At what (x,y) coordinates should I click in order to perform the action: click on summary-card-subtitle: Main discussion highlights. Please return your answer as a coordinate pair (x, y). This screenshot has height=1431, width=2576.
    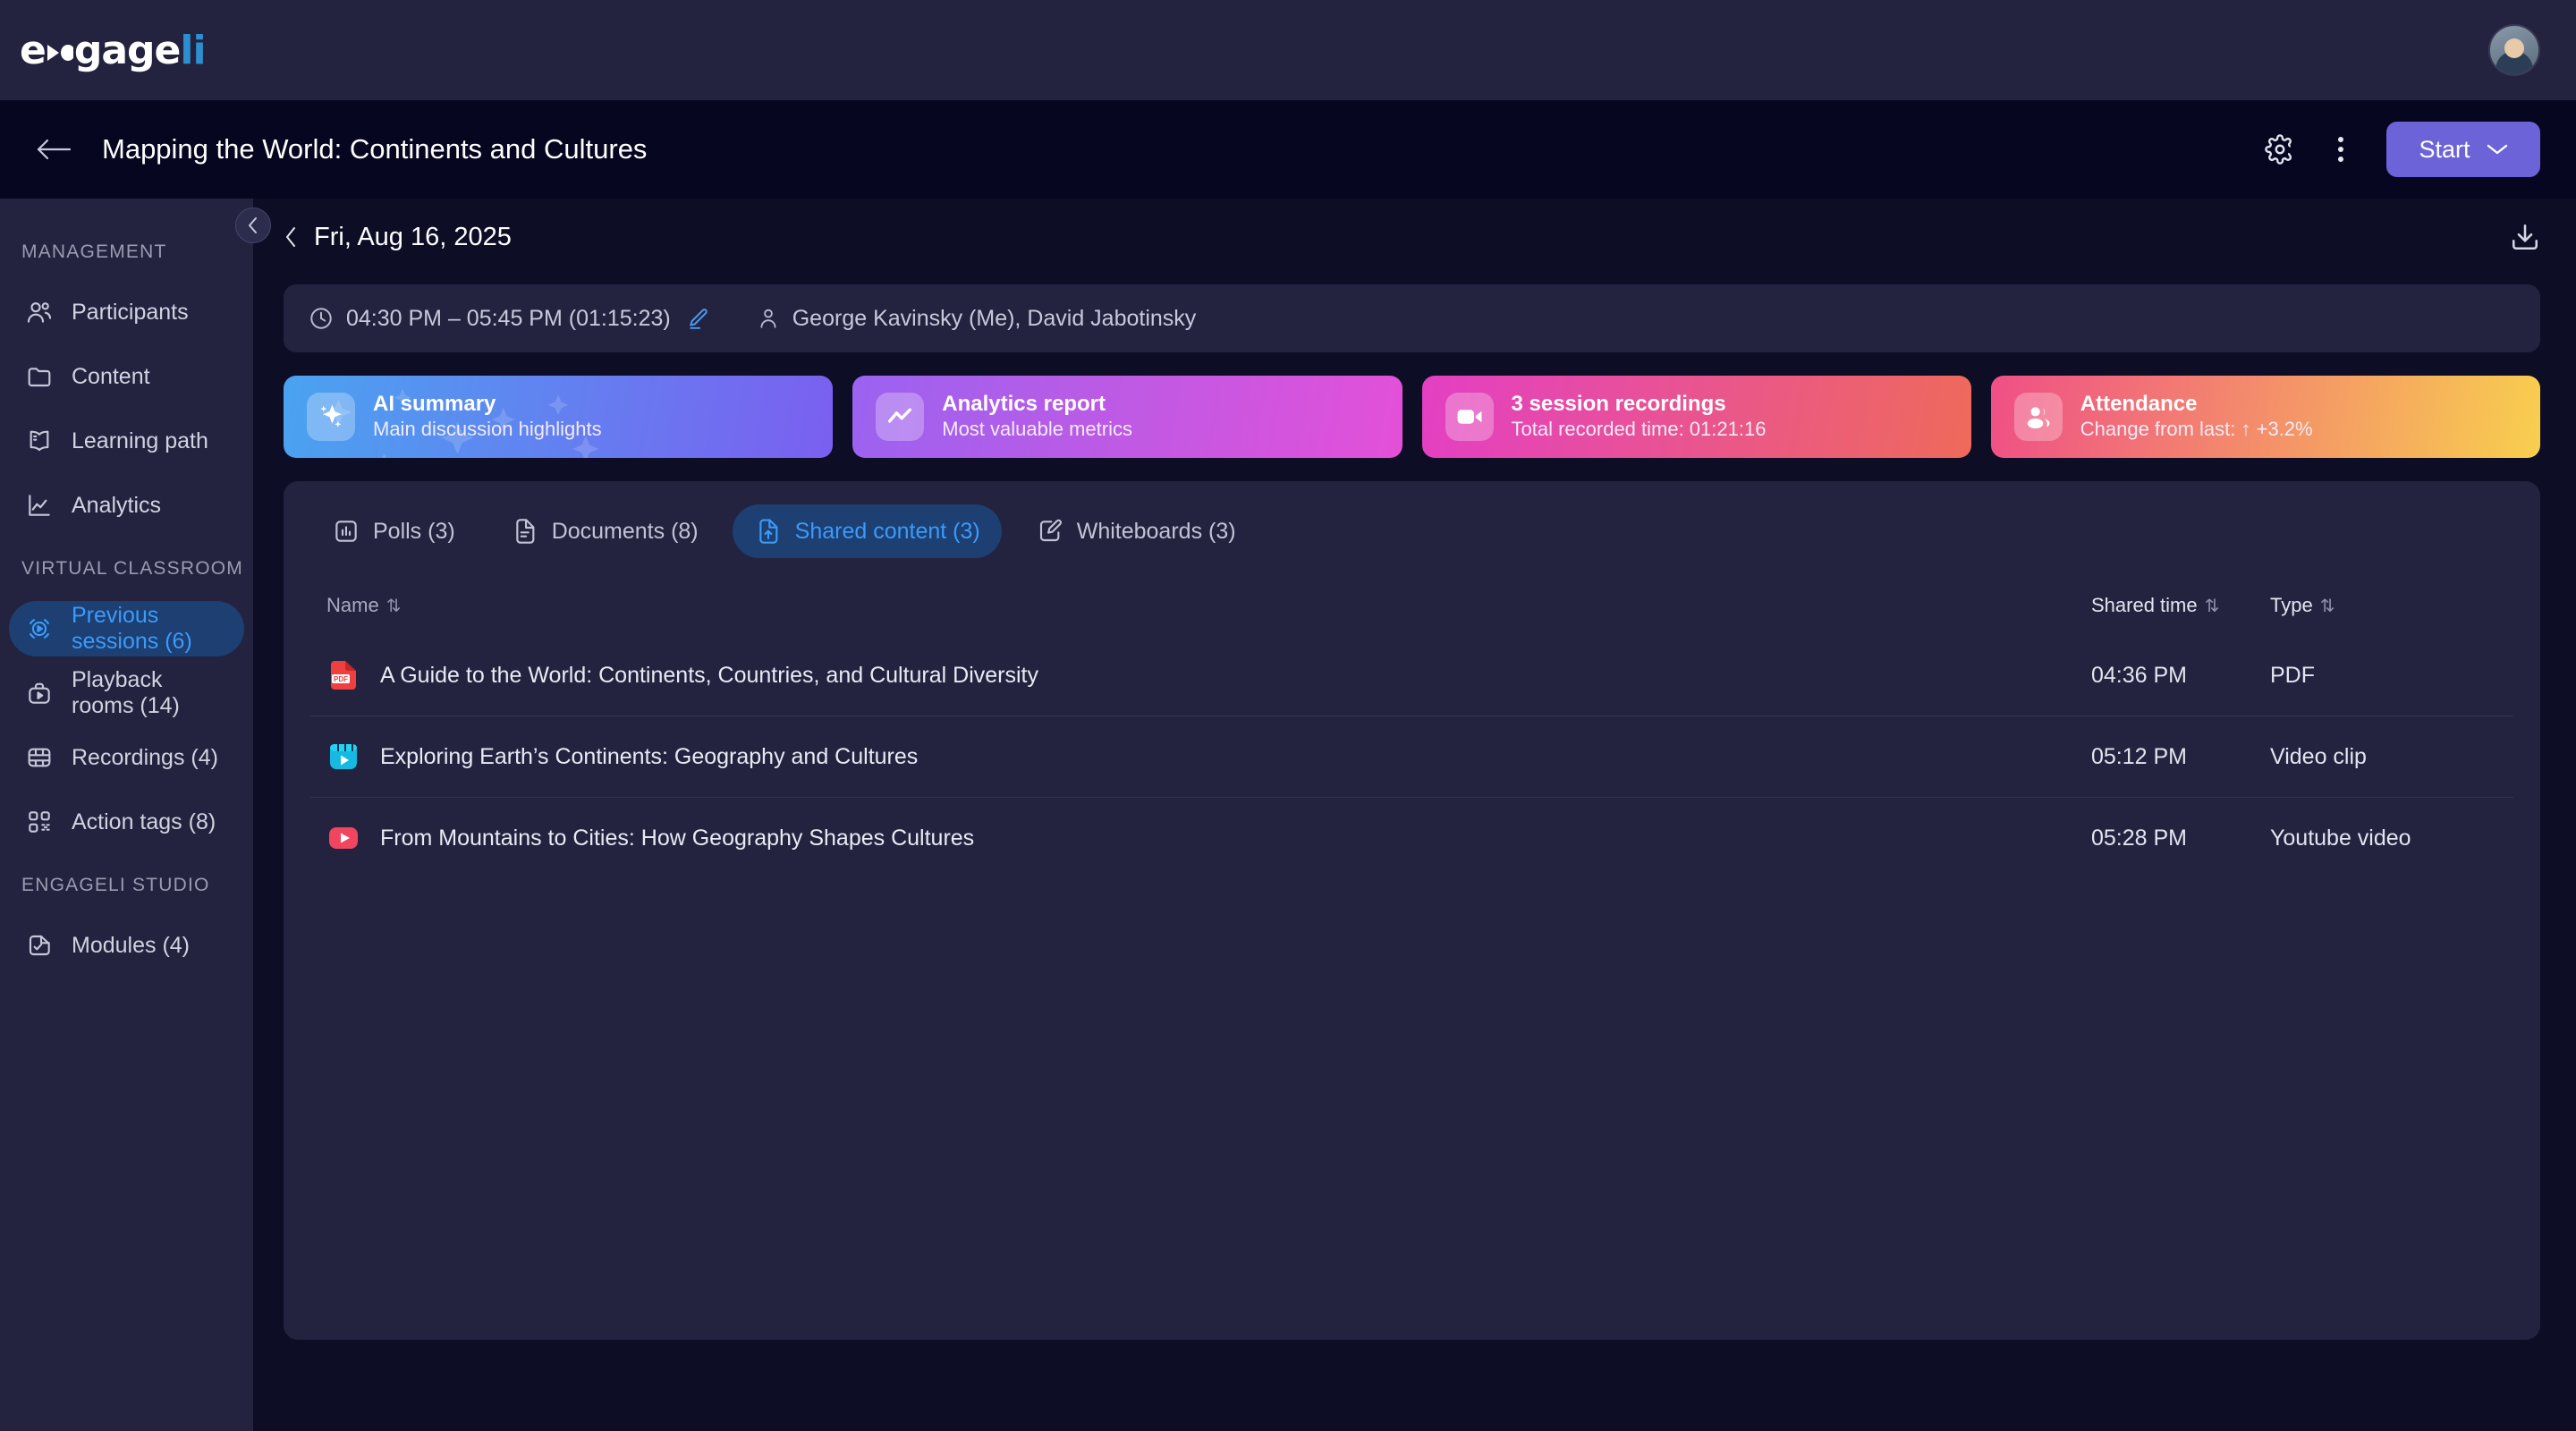
    Looking at the image, I should click on (487, 429).